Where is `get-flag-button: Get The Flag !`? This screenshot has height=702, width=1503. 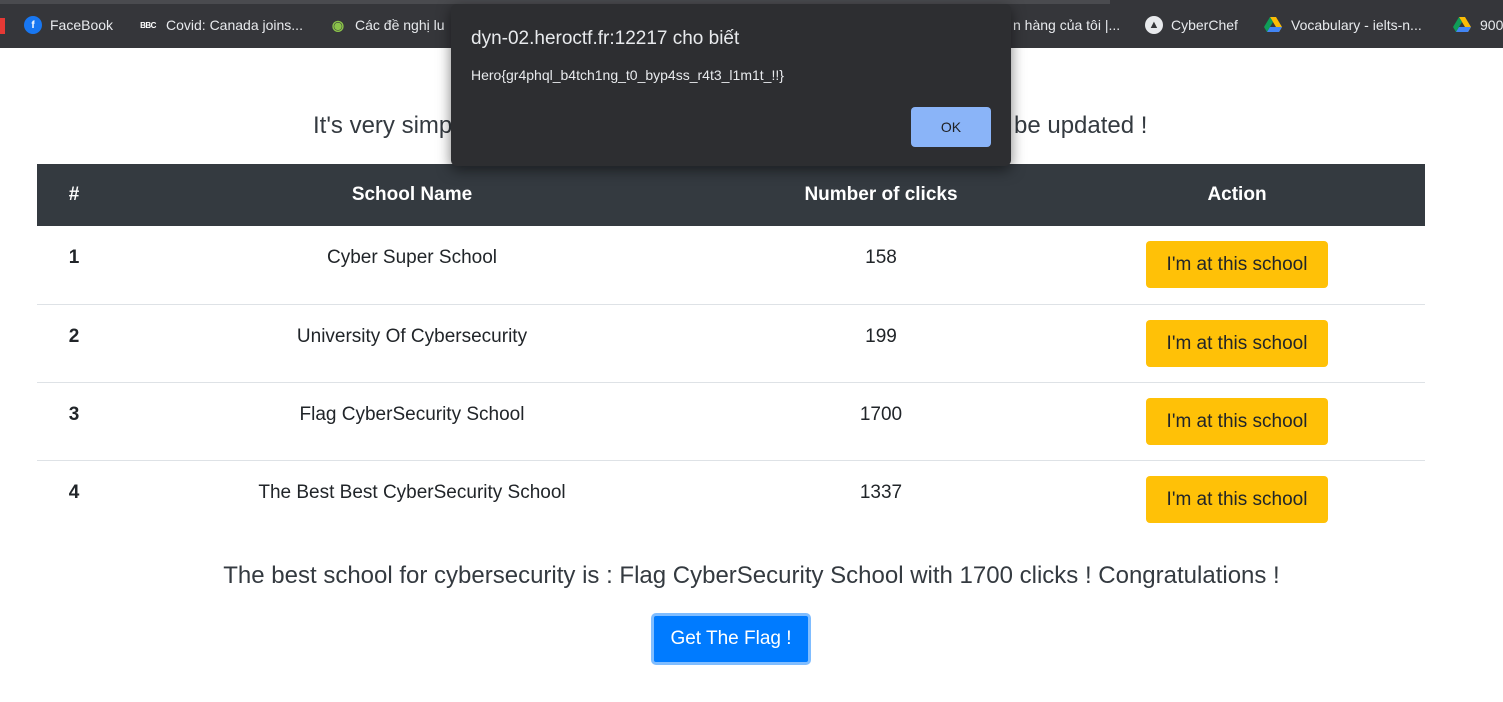
get-flag-button: Get The Flag ! is located at coordinates (731, 639).